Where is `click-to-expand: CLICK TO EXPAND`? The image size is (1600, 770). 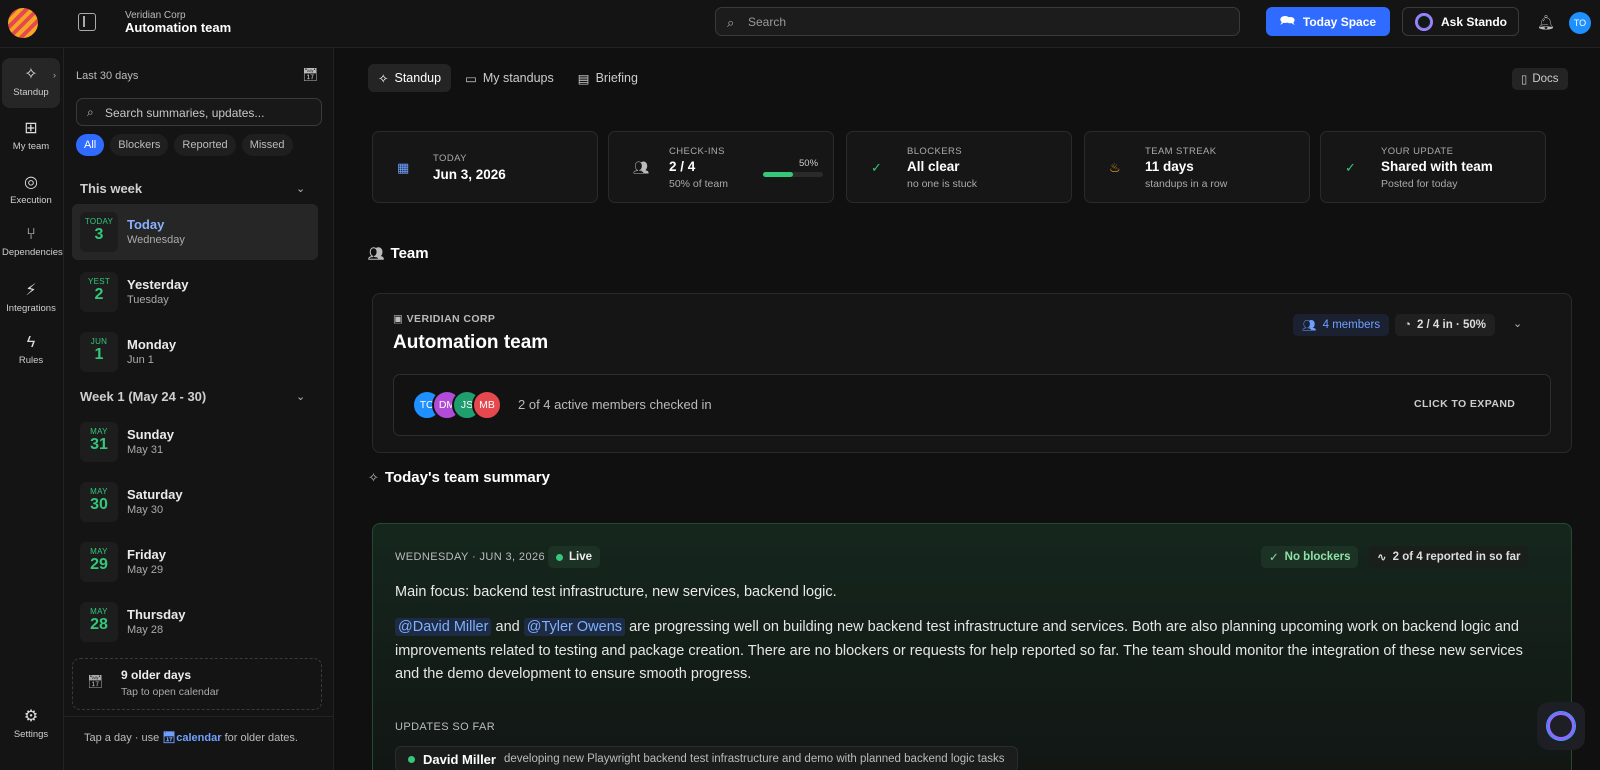 click-to-expand: CLICK TO EXPAND is located at coordinates (1464, 404).